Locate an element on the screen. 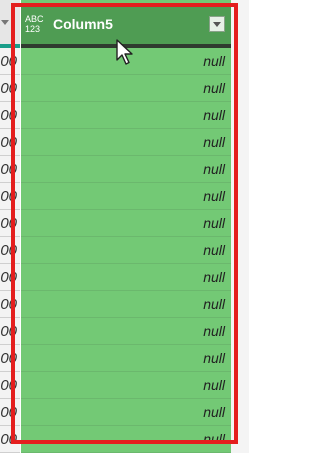 This screenshot has width=320, height=453. mouse-pointer-icon is located at coordinates (124, 52).